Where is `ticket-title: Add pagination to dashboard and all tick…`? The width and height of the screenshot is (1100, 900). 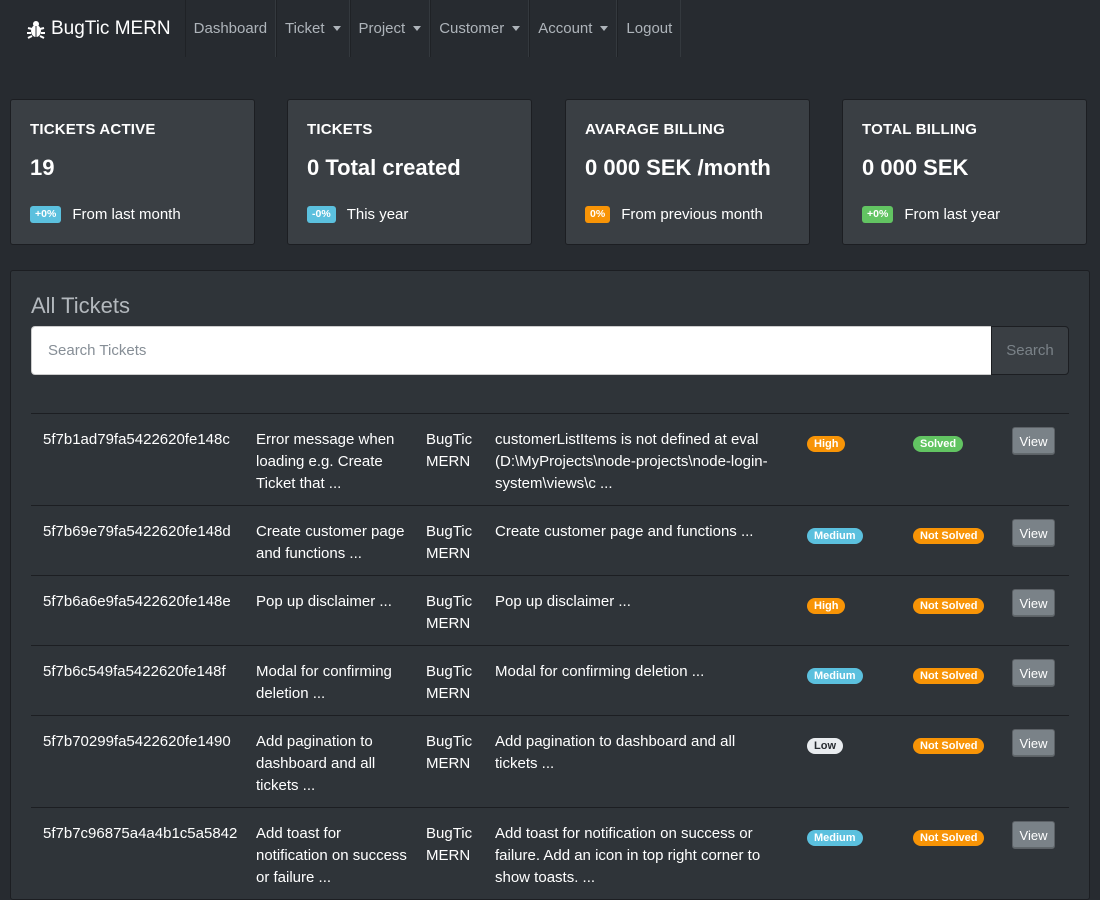 ticket-title: Add pagination to dashboard and all tick… is located at coordinates (316, 763).